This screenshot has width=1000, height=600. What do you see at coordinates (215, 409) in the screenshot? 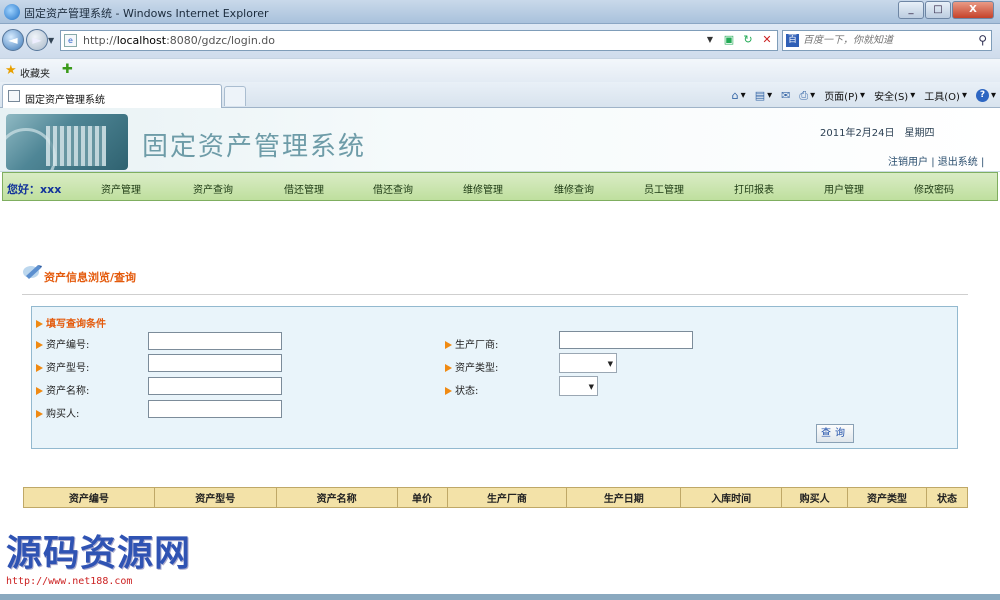
I see `buyer-input` at bounding box center [215, 409].